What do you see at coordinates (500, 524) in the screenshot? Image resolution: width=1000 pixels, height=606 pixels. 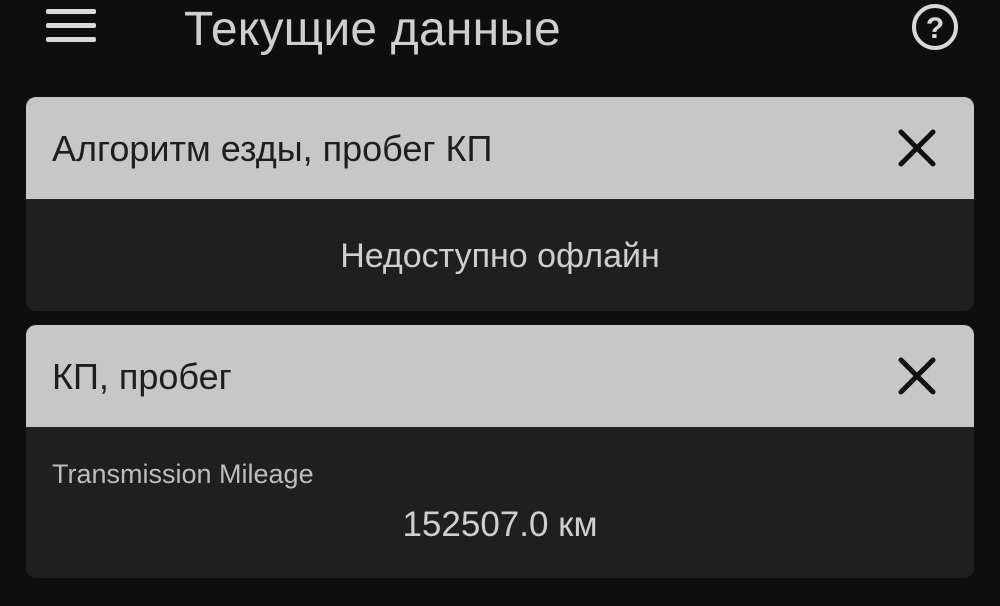 I see `parameter-value: 152507.0 км` at bounding box center [500, 524].